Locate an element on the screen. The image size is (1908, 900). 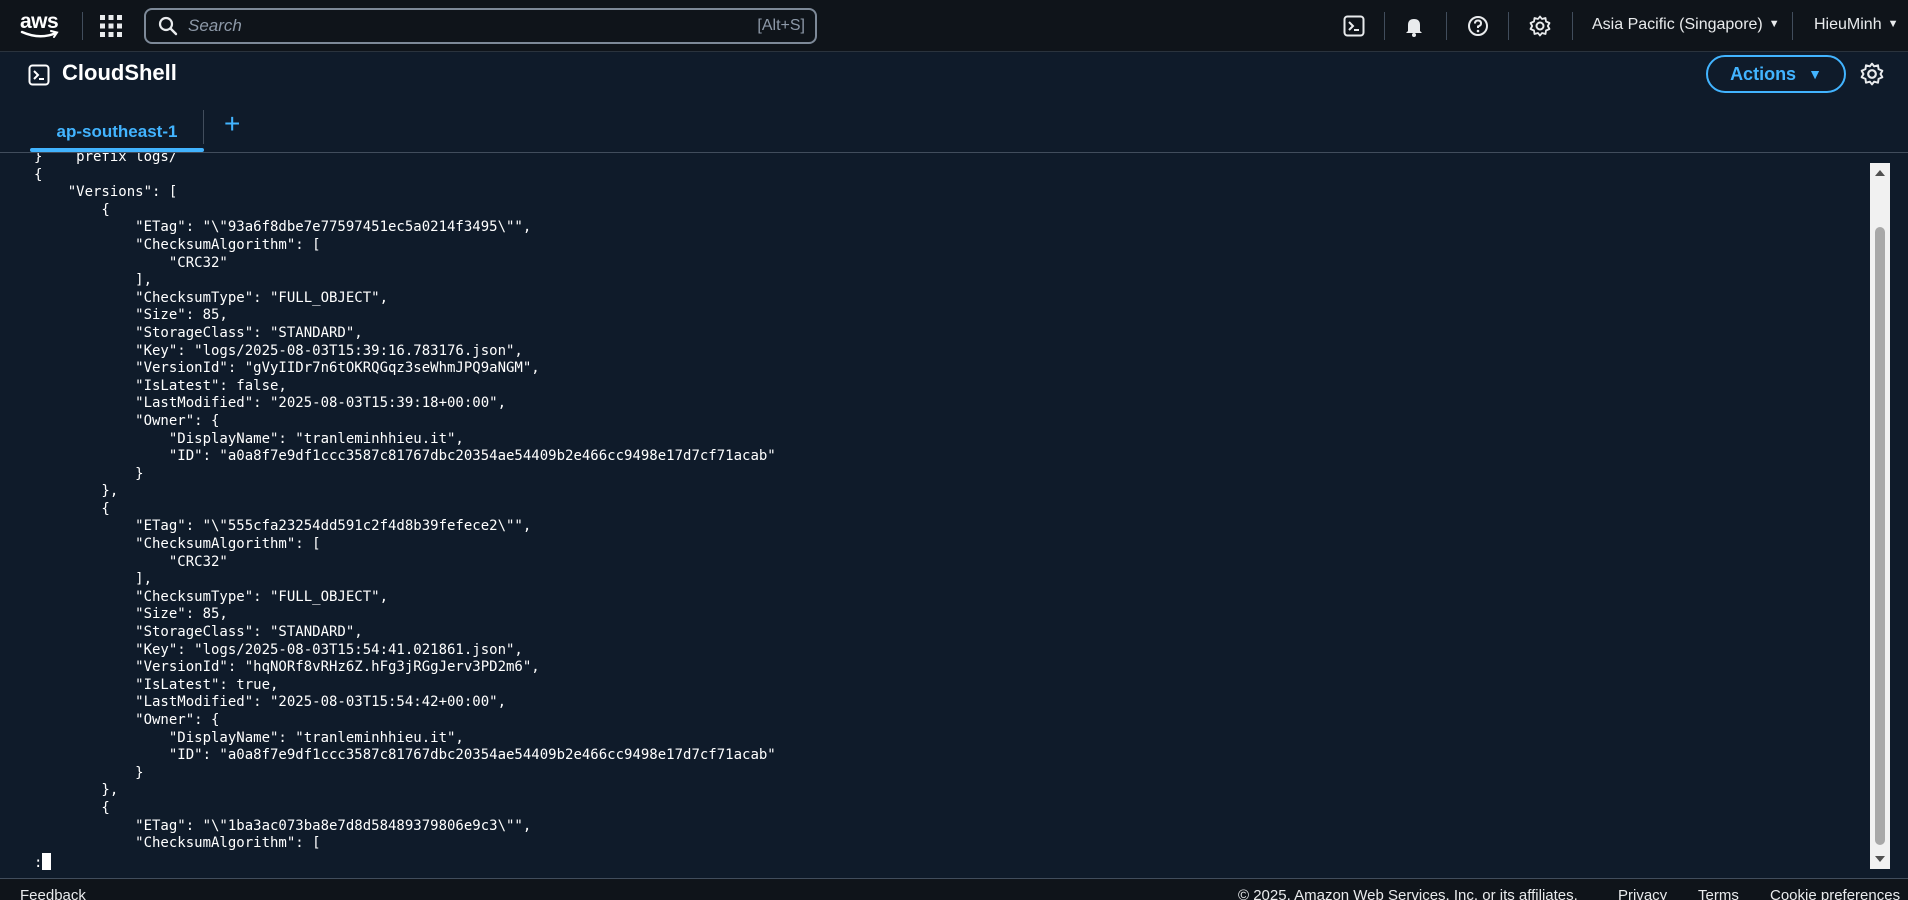
account-menu: HieuMinh ▼ is located at coordinates (1856, 25).